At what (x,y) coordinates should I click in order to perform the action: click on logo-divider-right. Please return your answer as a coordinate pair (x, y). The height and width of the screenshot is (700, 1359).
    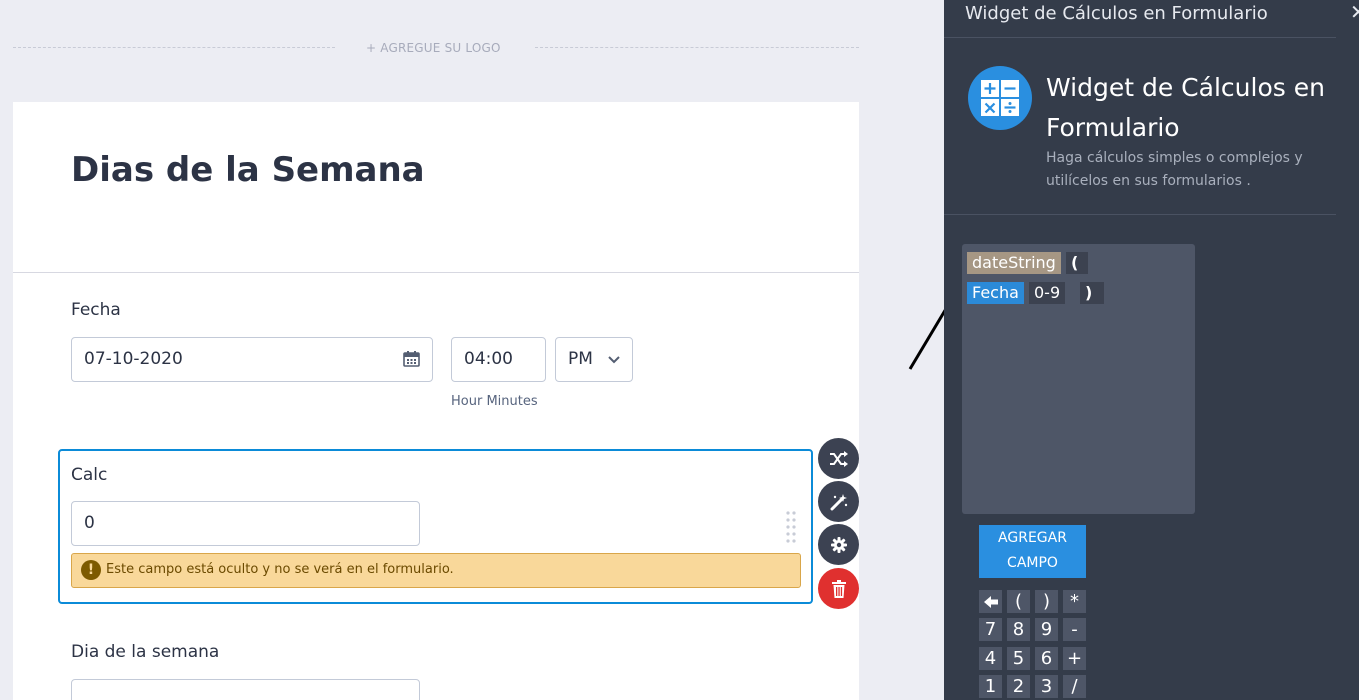
    Looking at the image, I should click on (697, 47).